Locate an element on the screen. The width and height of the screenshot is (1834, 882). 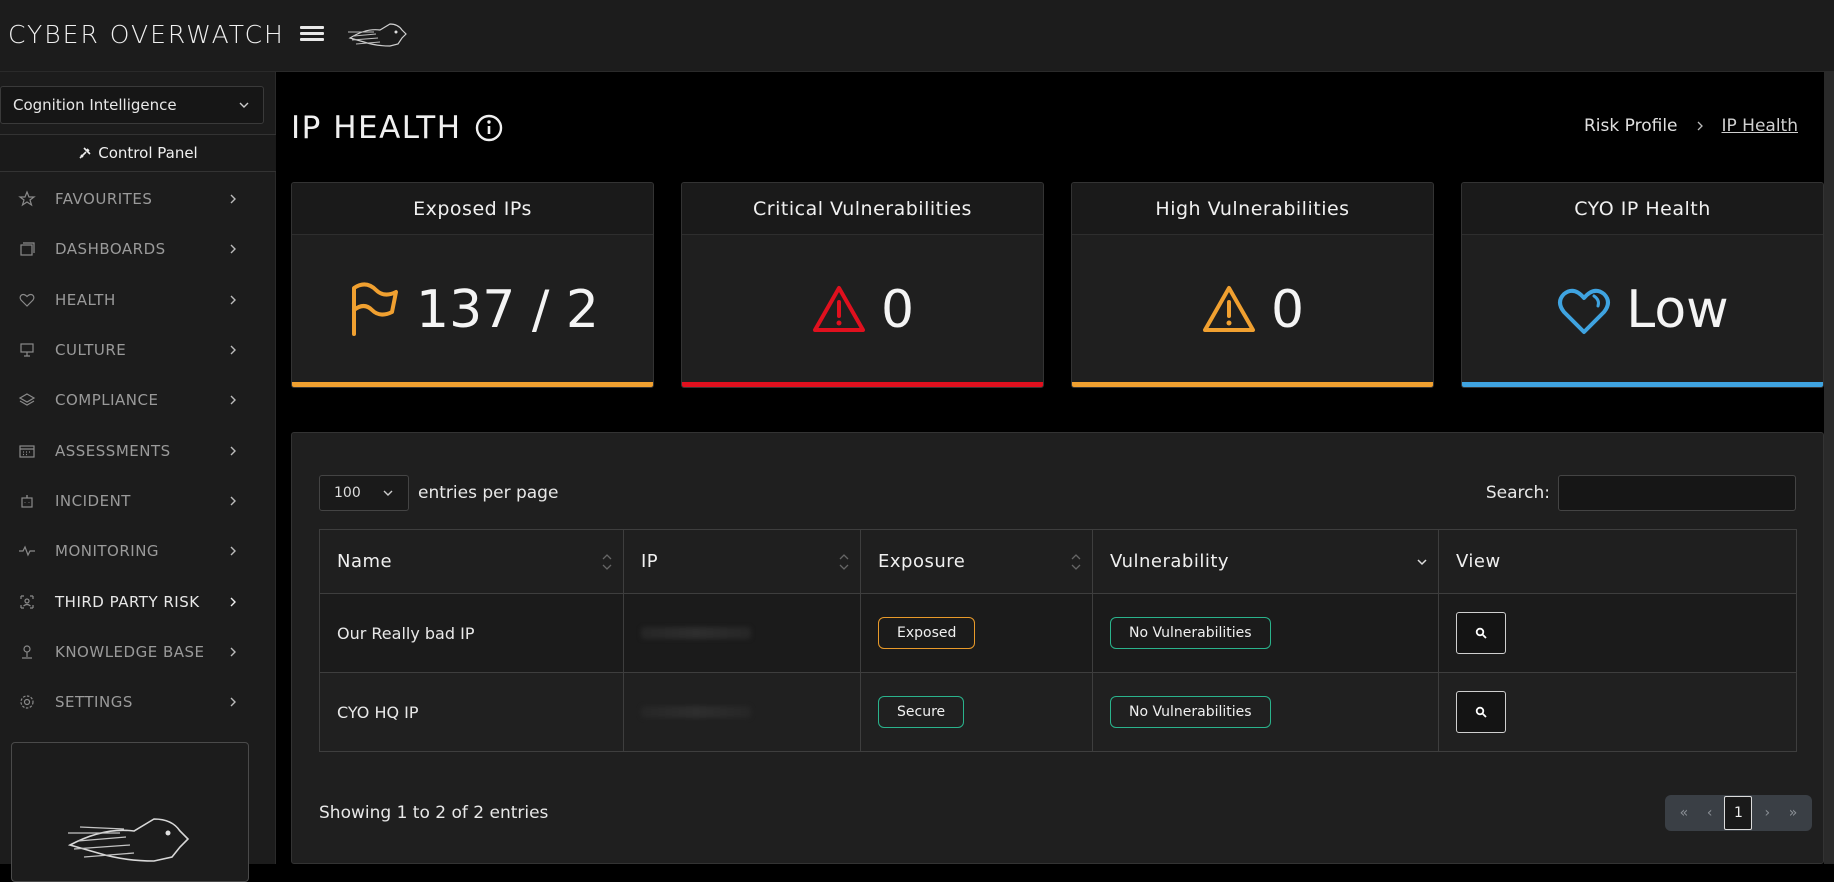
sidebar-item-assessments: ASSESSMENTS is located at coordinates (138, 450).